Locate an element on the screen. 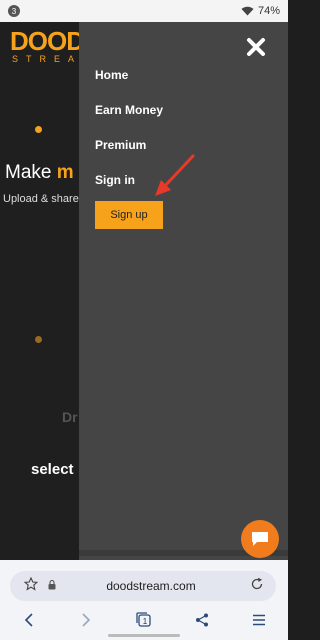 The width and height of the screenshot is (320, 640). chat-bubble-icon is located at coordinates (260, 539).